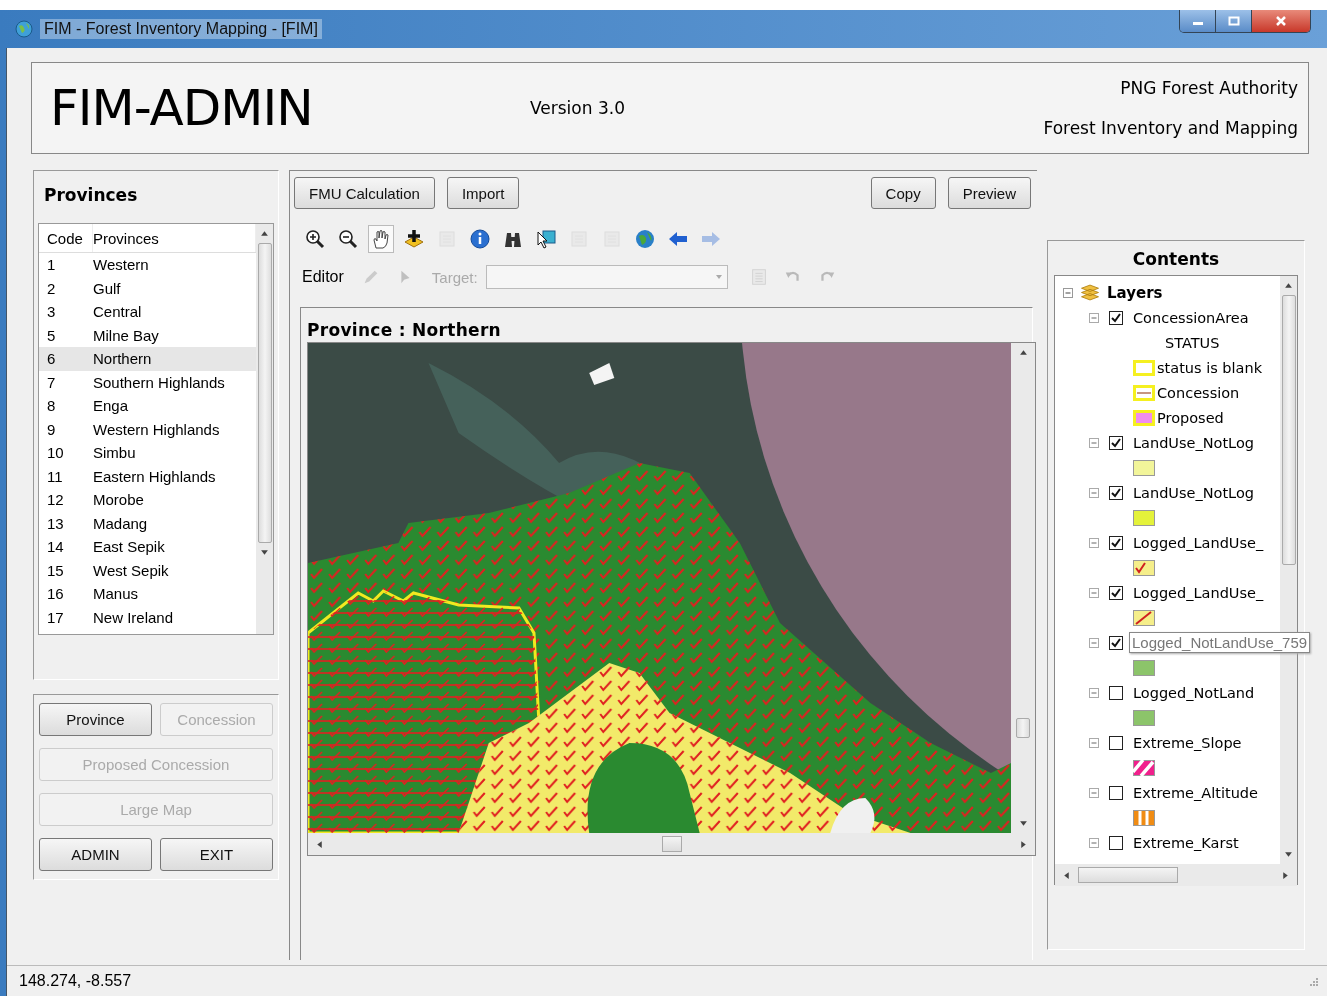 Image resolution: width=1327 pixels, height=996 pixels. I want to click on table-cell-text: 2, so click(51, 288).